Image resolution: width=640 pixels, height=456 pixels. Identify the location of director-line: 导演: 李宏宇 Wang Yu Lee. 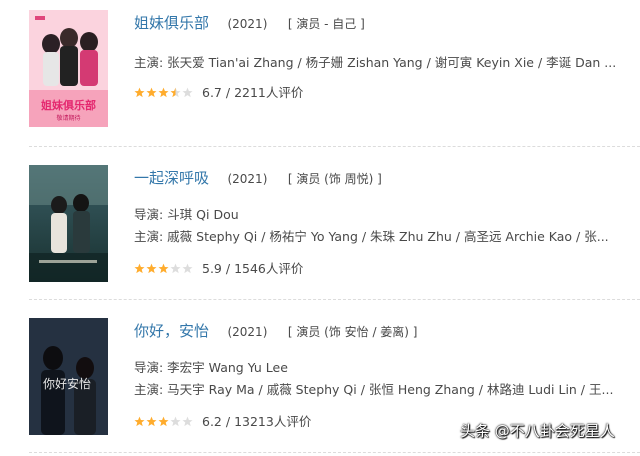
(211, 367).